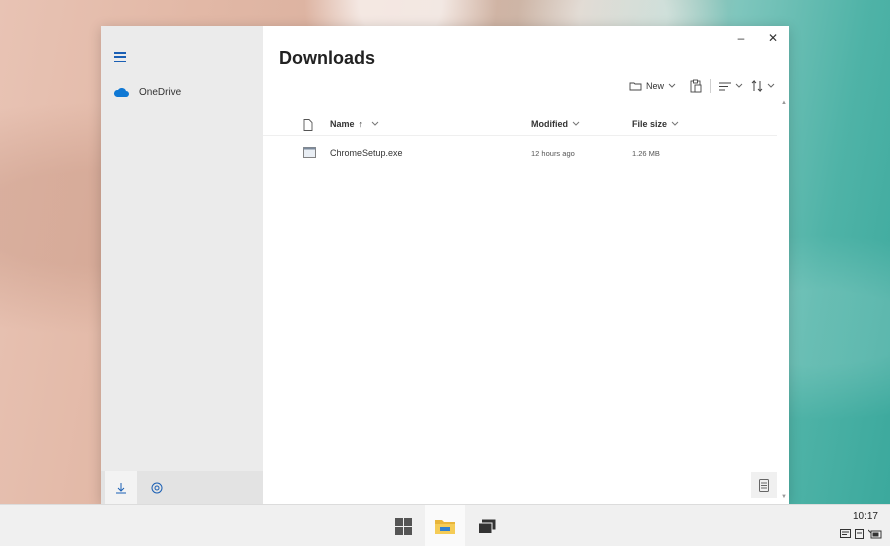  What do you see at coordinates (549, 124) in the screenshot?
I see `column-label: Modified` at bounding box center [549, 124].